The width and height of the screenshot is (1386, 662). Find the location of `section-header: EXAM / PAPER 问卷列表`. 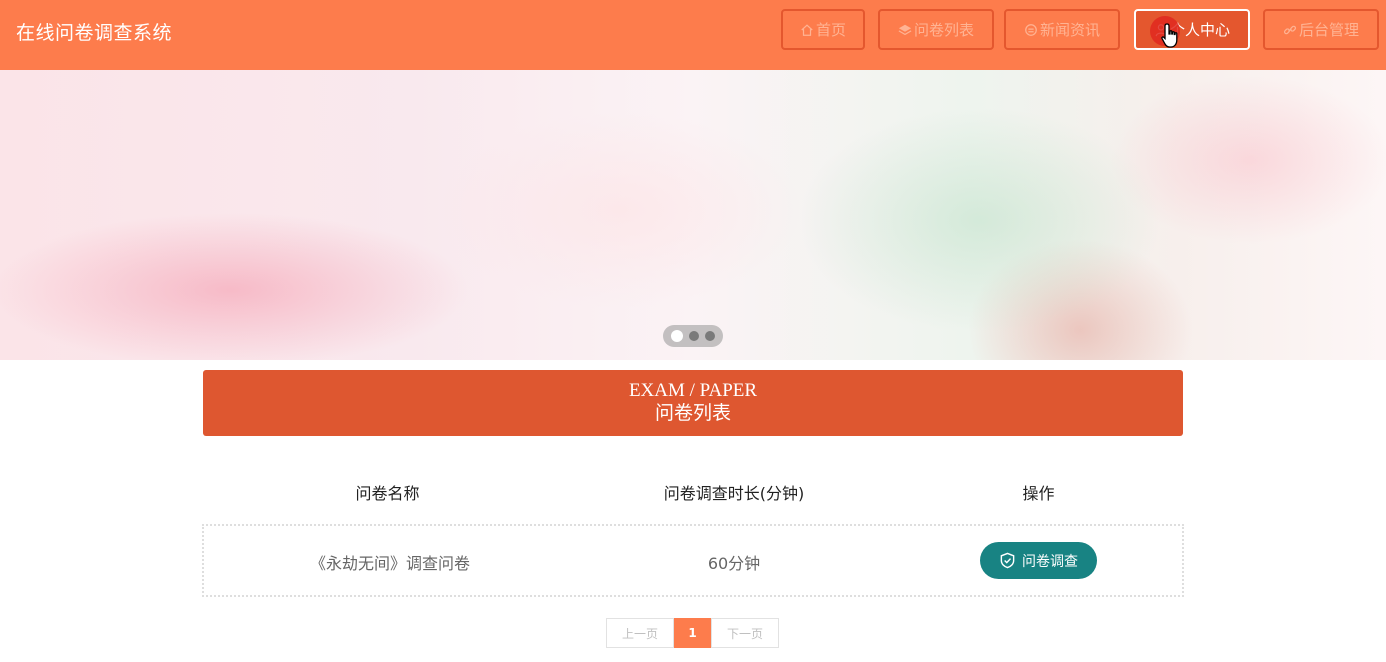

section-header: EXAM / PAPER 问卷列表 is located at coordinates (693, 403).